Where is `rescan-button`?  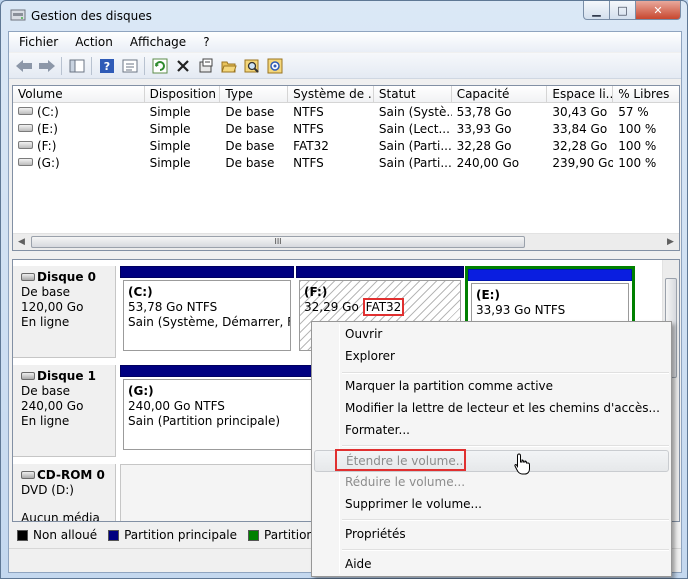 rescan-button is located at coordinates (274, 66).